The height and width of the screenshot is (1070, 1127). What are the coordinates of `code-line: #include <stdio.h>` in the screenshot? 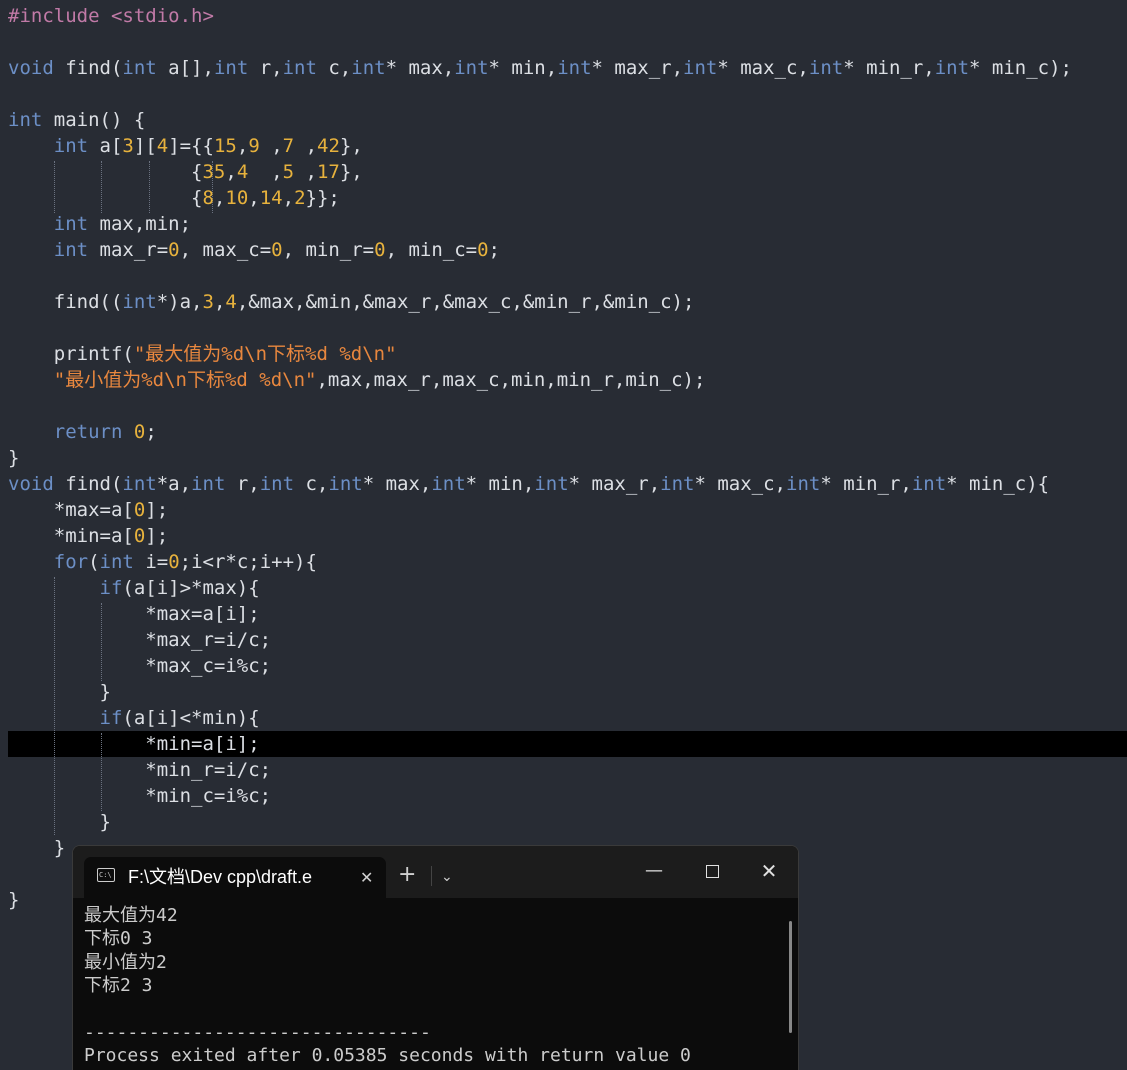 It's located at (111, 16).